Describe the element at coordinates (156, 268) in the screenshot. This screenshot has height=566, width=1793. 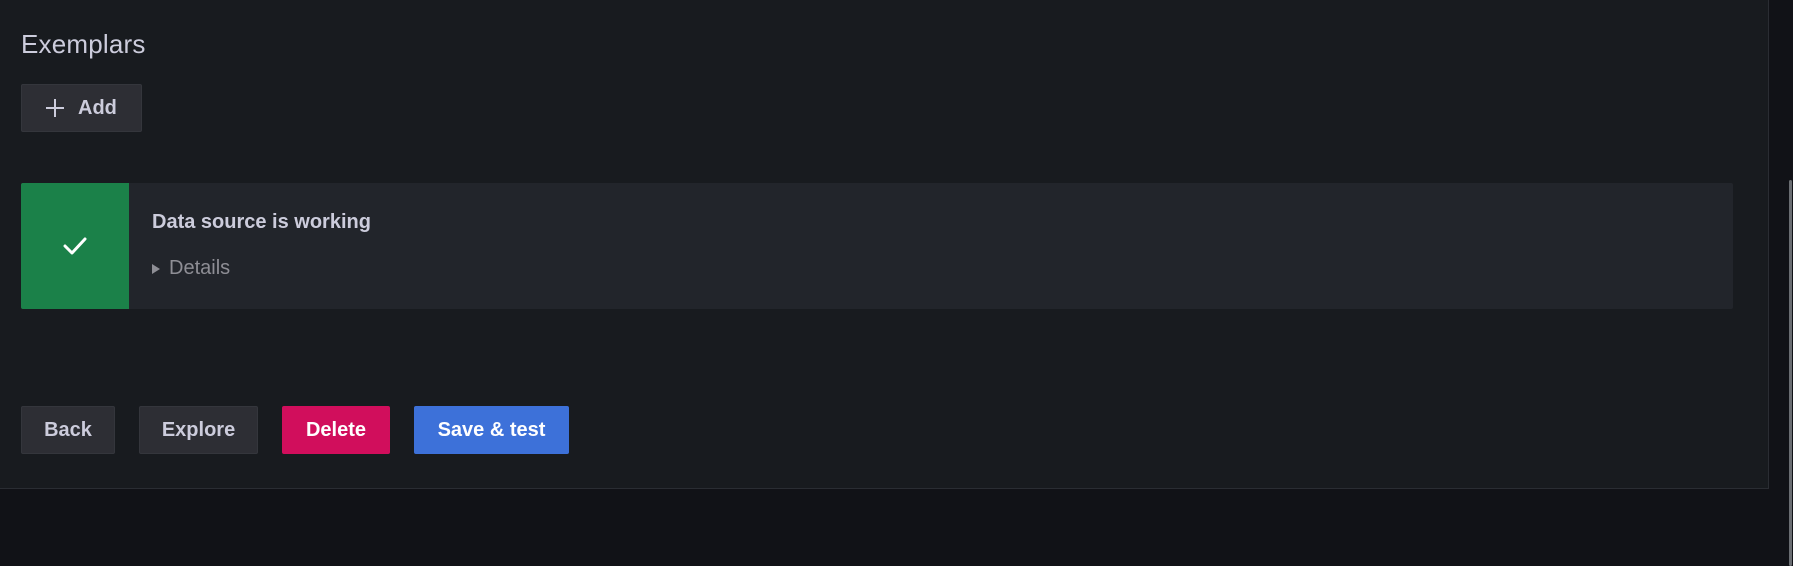
I see `triangle-right-icon` at that location.